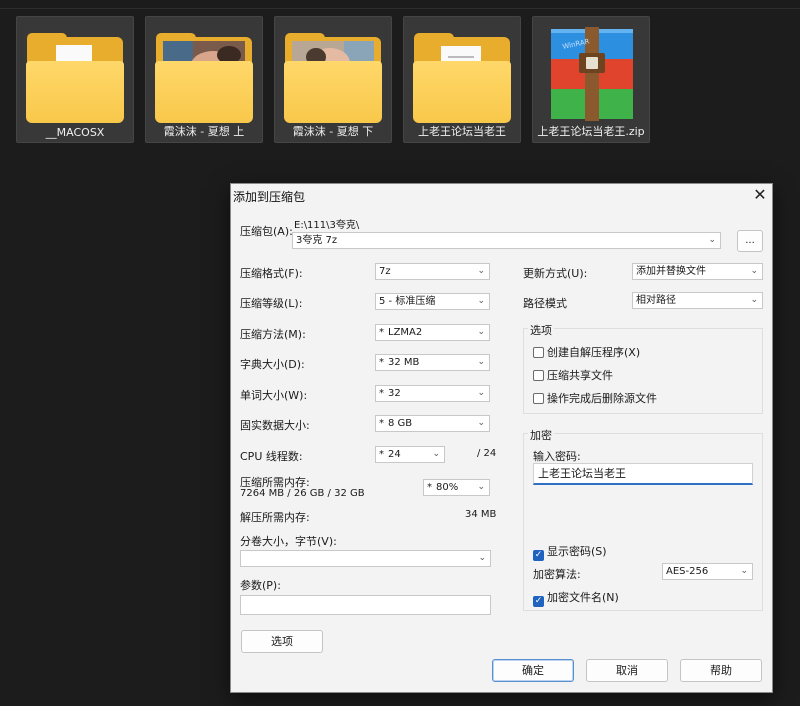 The image size is (800, 706). I want to click on delete-checkbox-row: 操作完成后删除源文件, so click(595, 398).